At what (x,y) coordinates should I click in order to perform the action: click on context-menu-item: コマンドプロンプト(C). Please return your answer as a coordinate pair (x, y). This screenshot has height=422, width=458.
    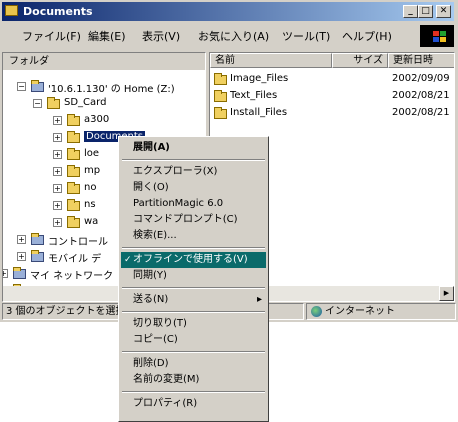
    Looking at the image, I should click on (193, 220).